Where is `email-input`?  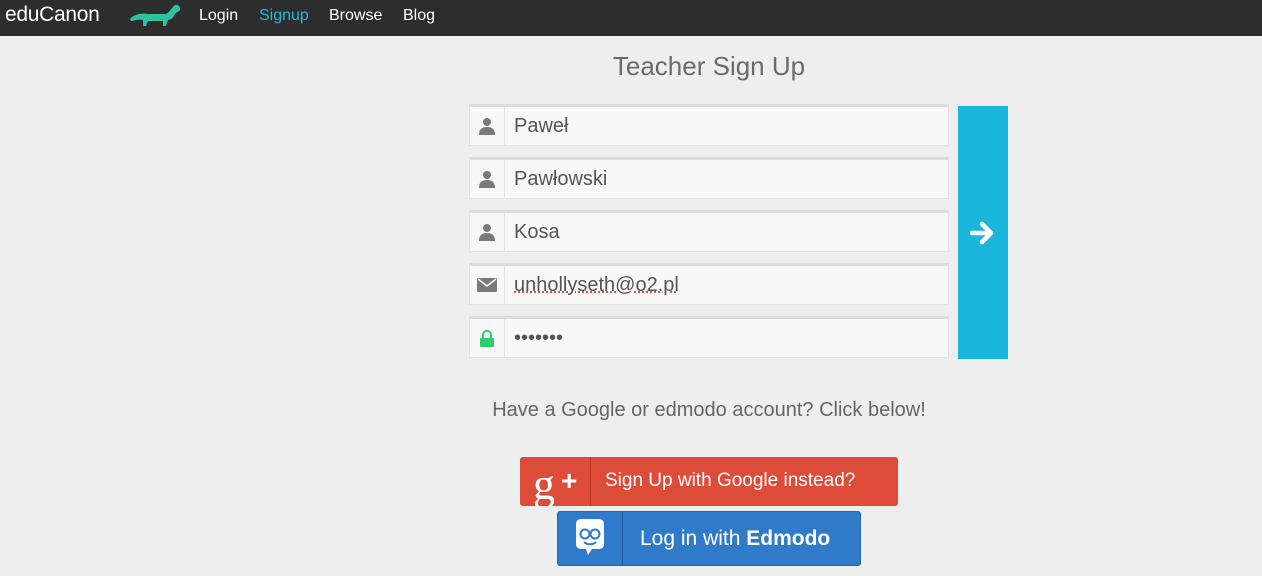 email-input is located at coordinates (724, 285).